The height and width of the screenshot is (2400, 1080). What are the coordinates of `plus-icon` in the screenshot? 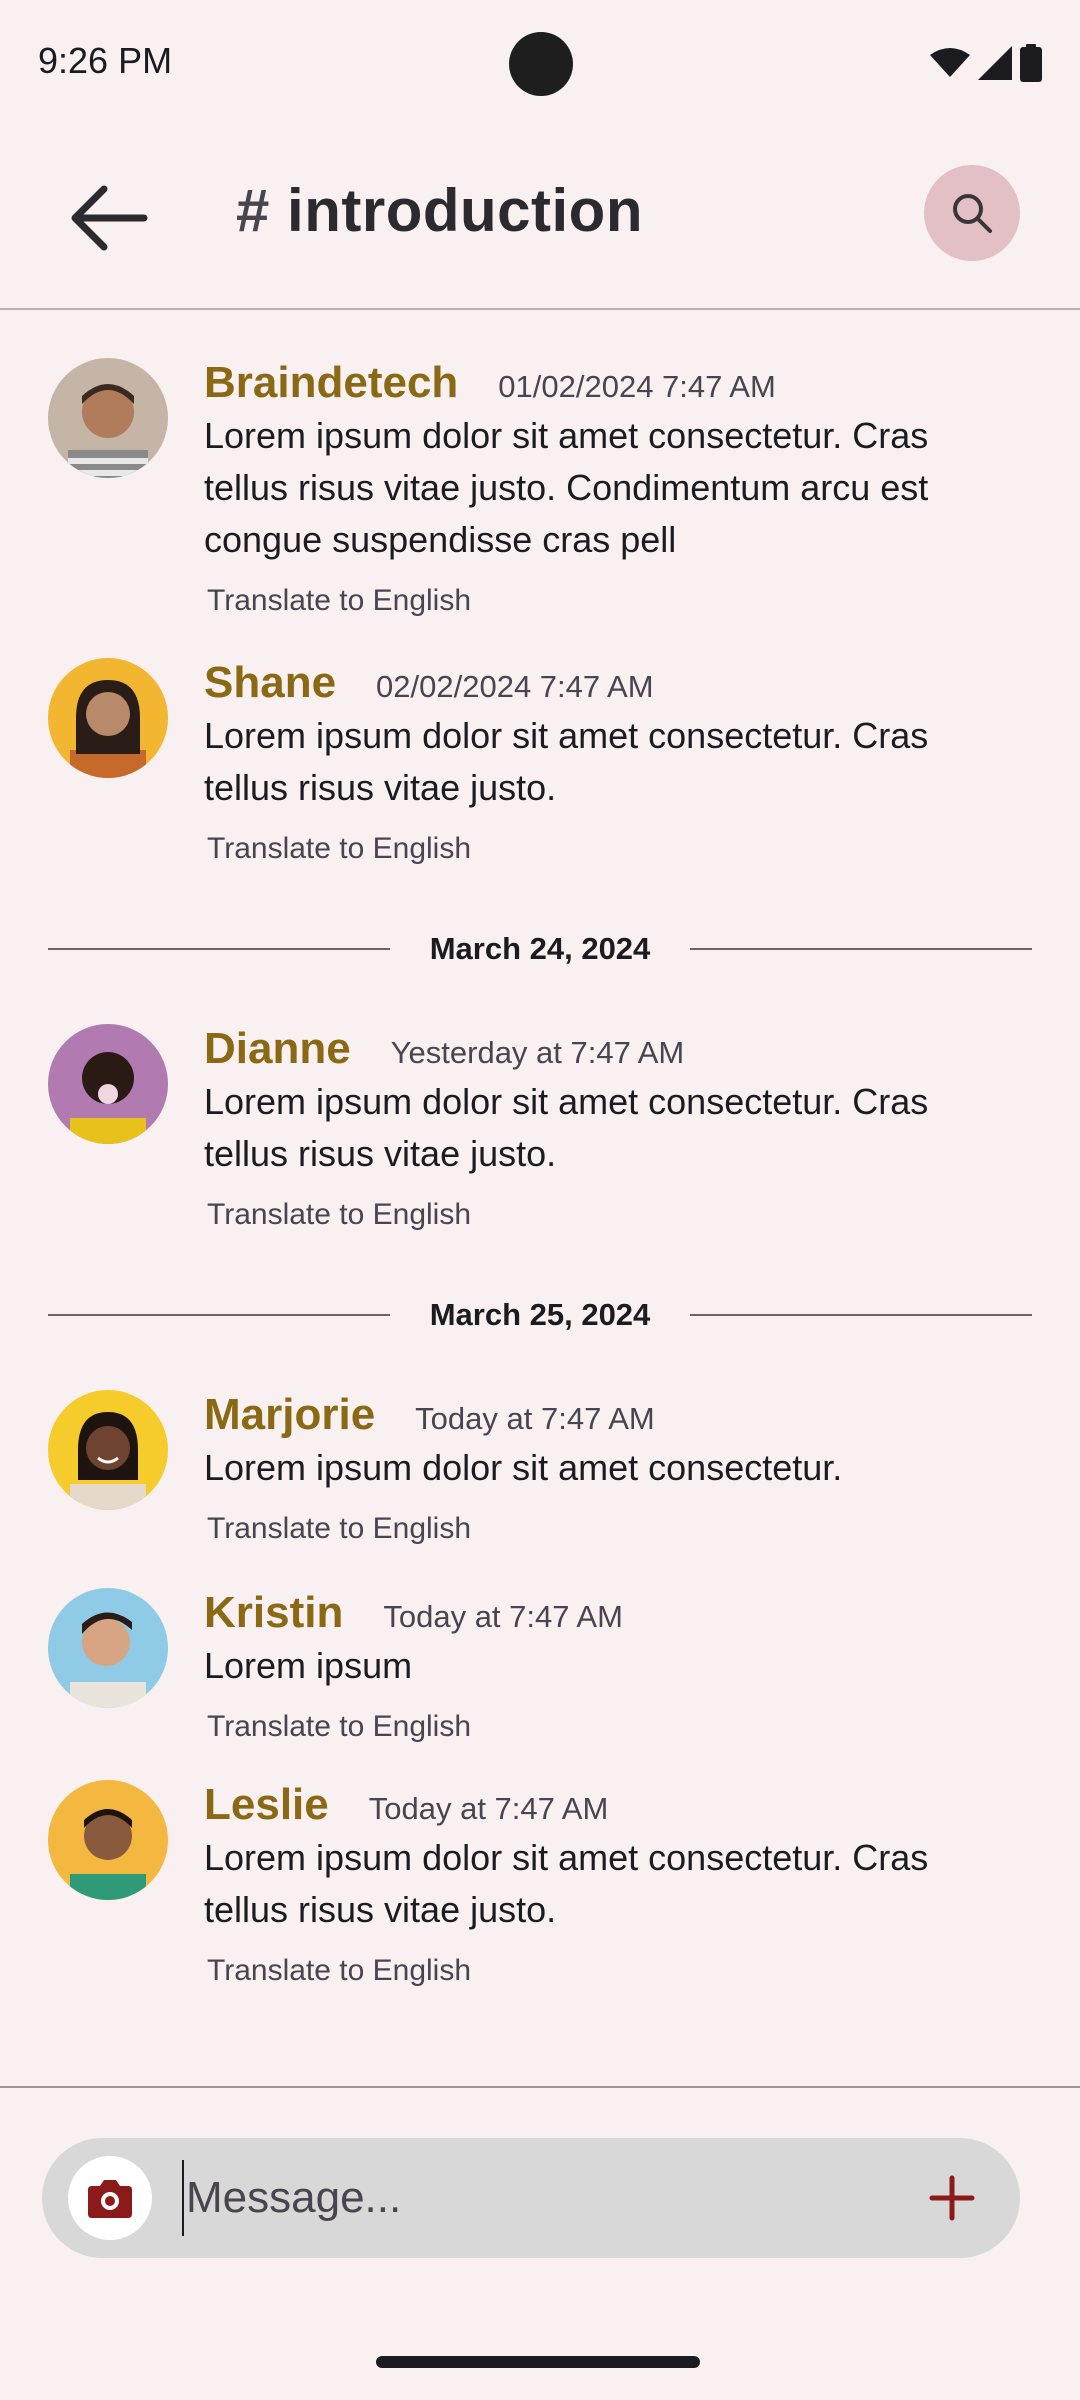 It's located at (952, 2198).